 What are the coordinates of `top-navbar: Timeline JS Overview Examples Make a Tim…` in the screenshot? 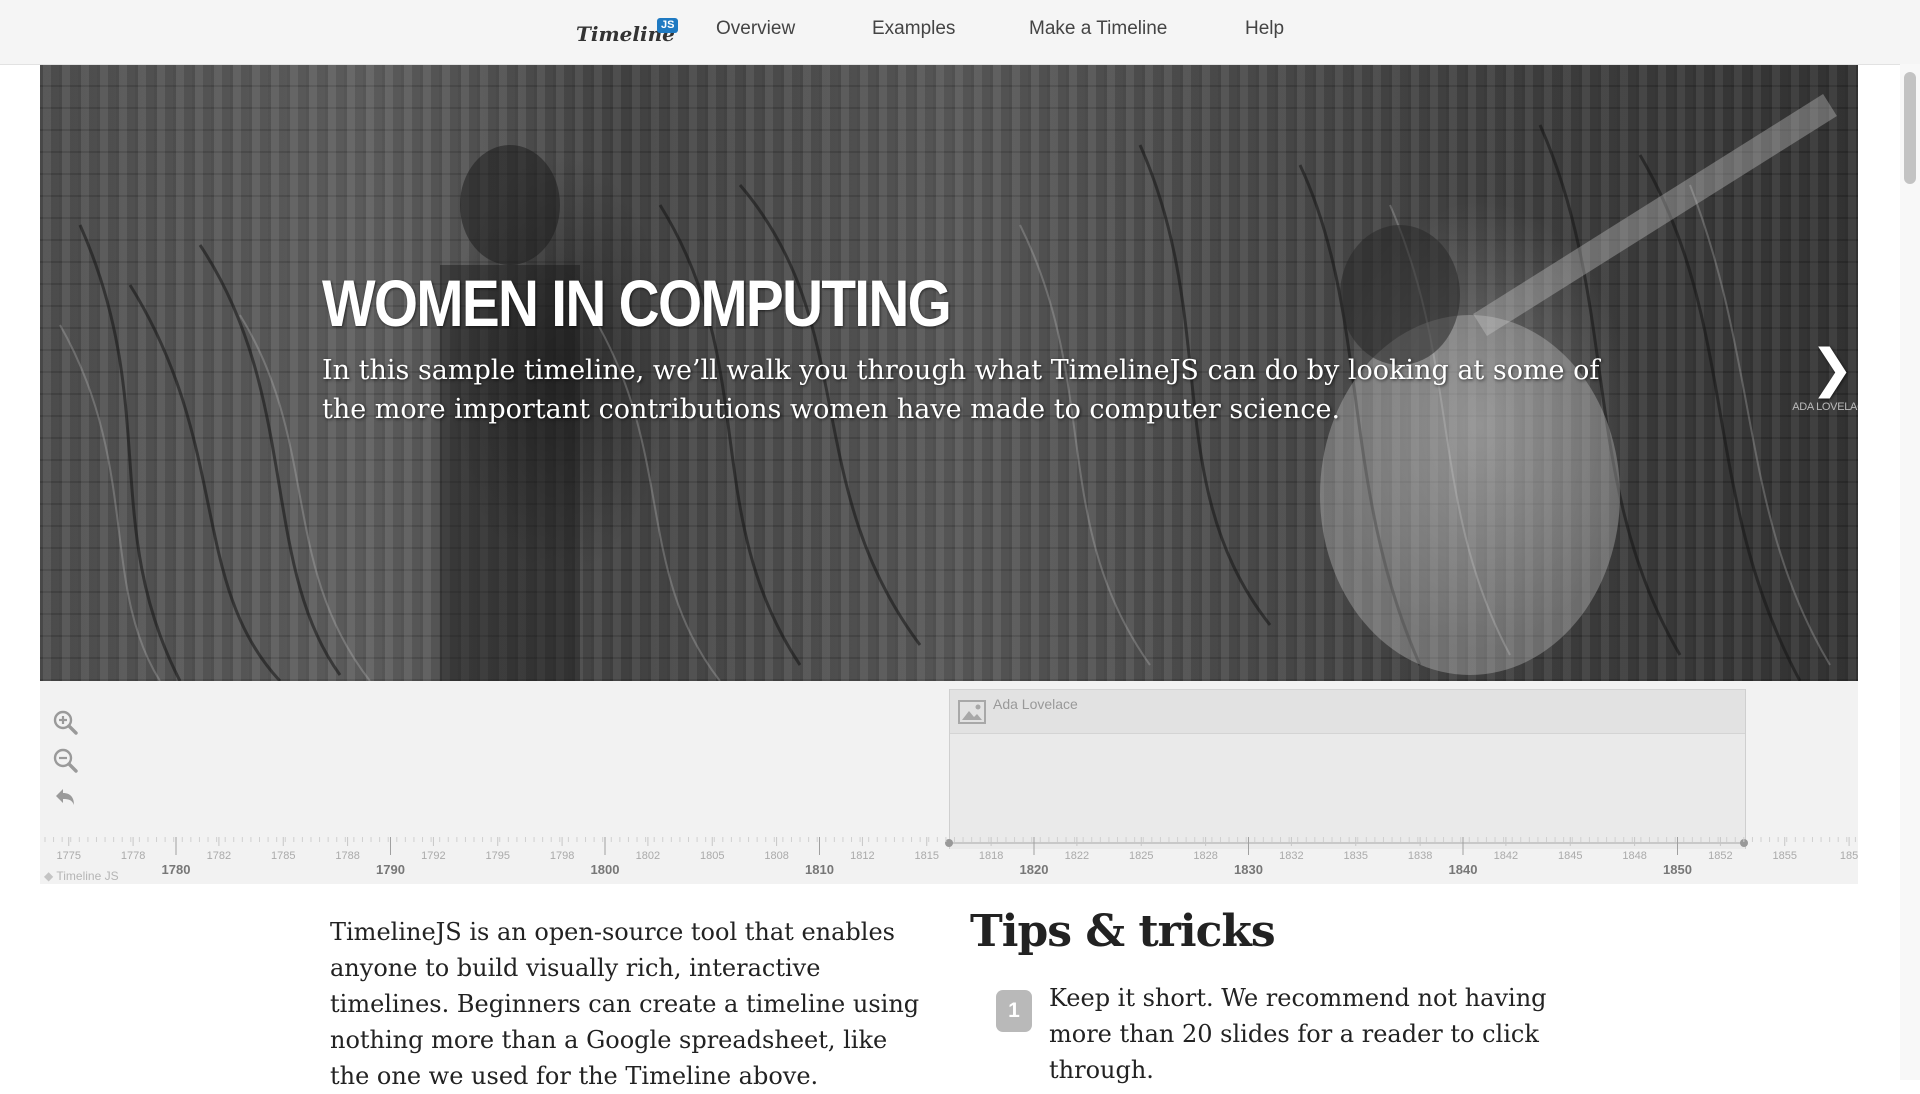 It's located at (960, 32).